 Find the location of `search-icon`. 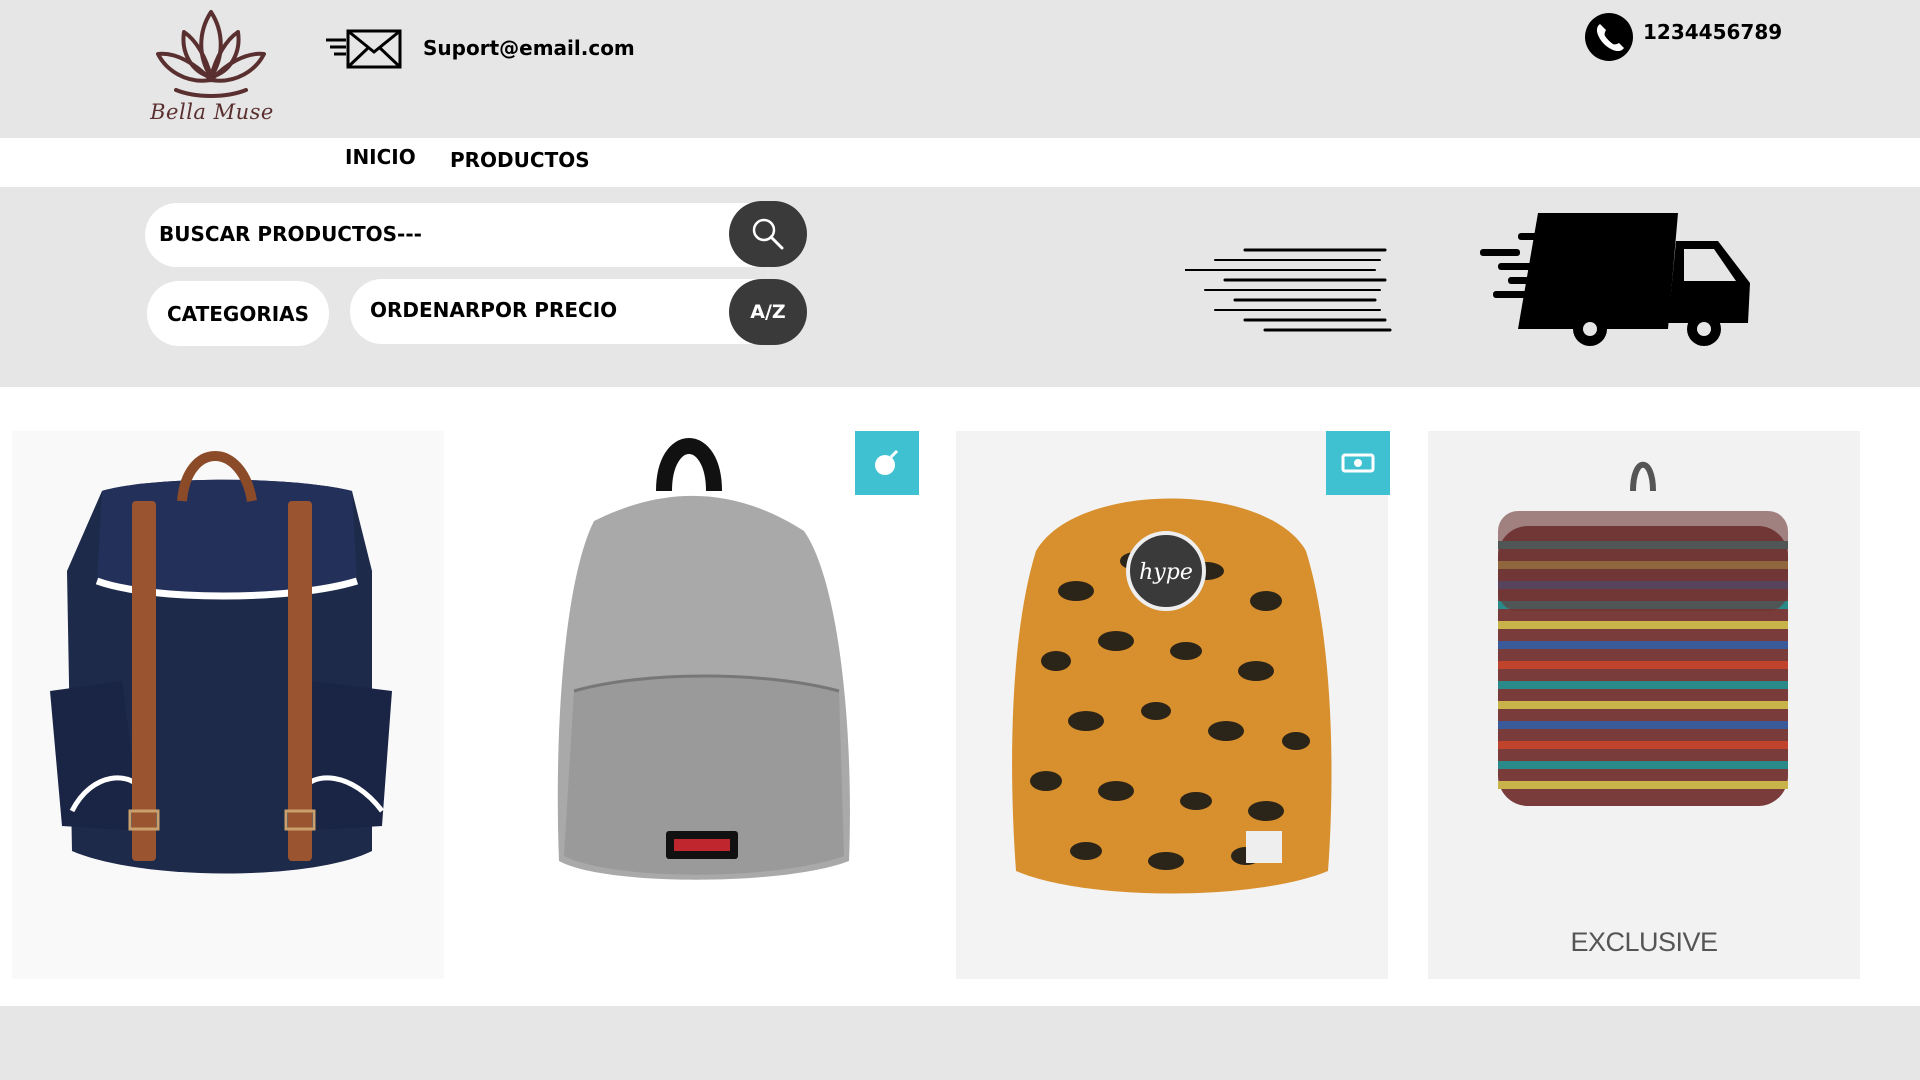

search-icon is located at coordinates (768, 234).